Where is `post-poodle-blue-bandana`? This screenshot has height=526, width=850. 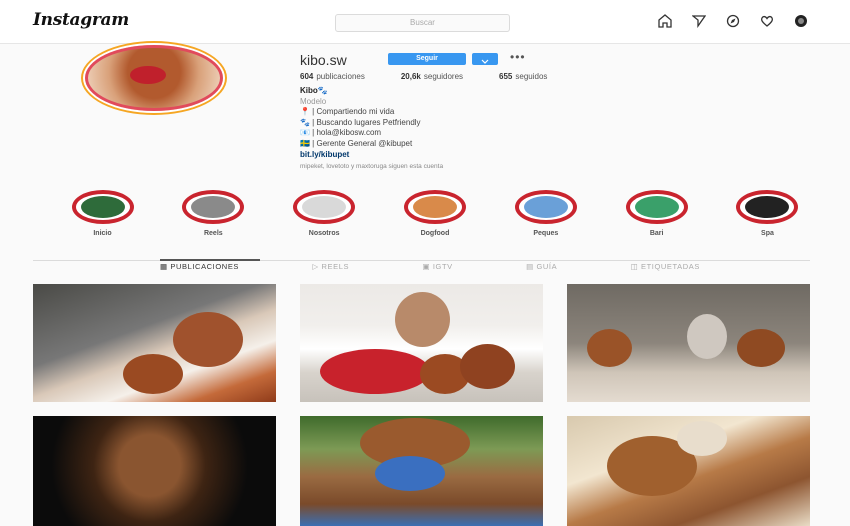 post-poodle-blue-bandana is located at coordinates (421, 471).